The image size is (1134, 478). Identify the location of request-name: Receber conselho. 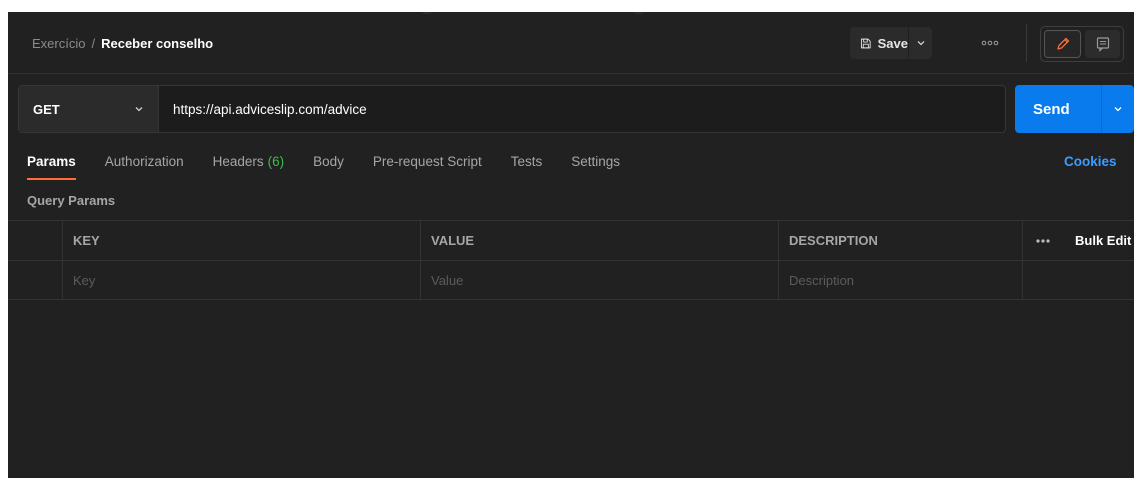
(157, 43).